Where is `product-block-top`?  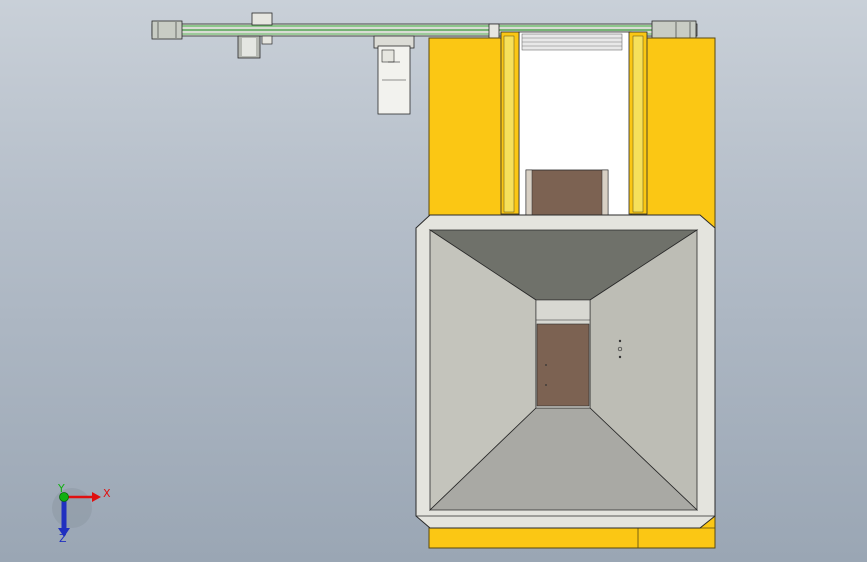 product-block-top is located at coordinates (567, 193).